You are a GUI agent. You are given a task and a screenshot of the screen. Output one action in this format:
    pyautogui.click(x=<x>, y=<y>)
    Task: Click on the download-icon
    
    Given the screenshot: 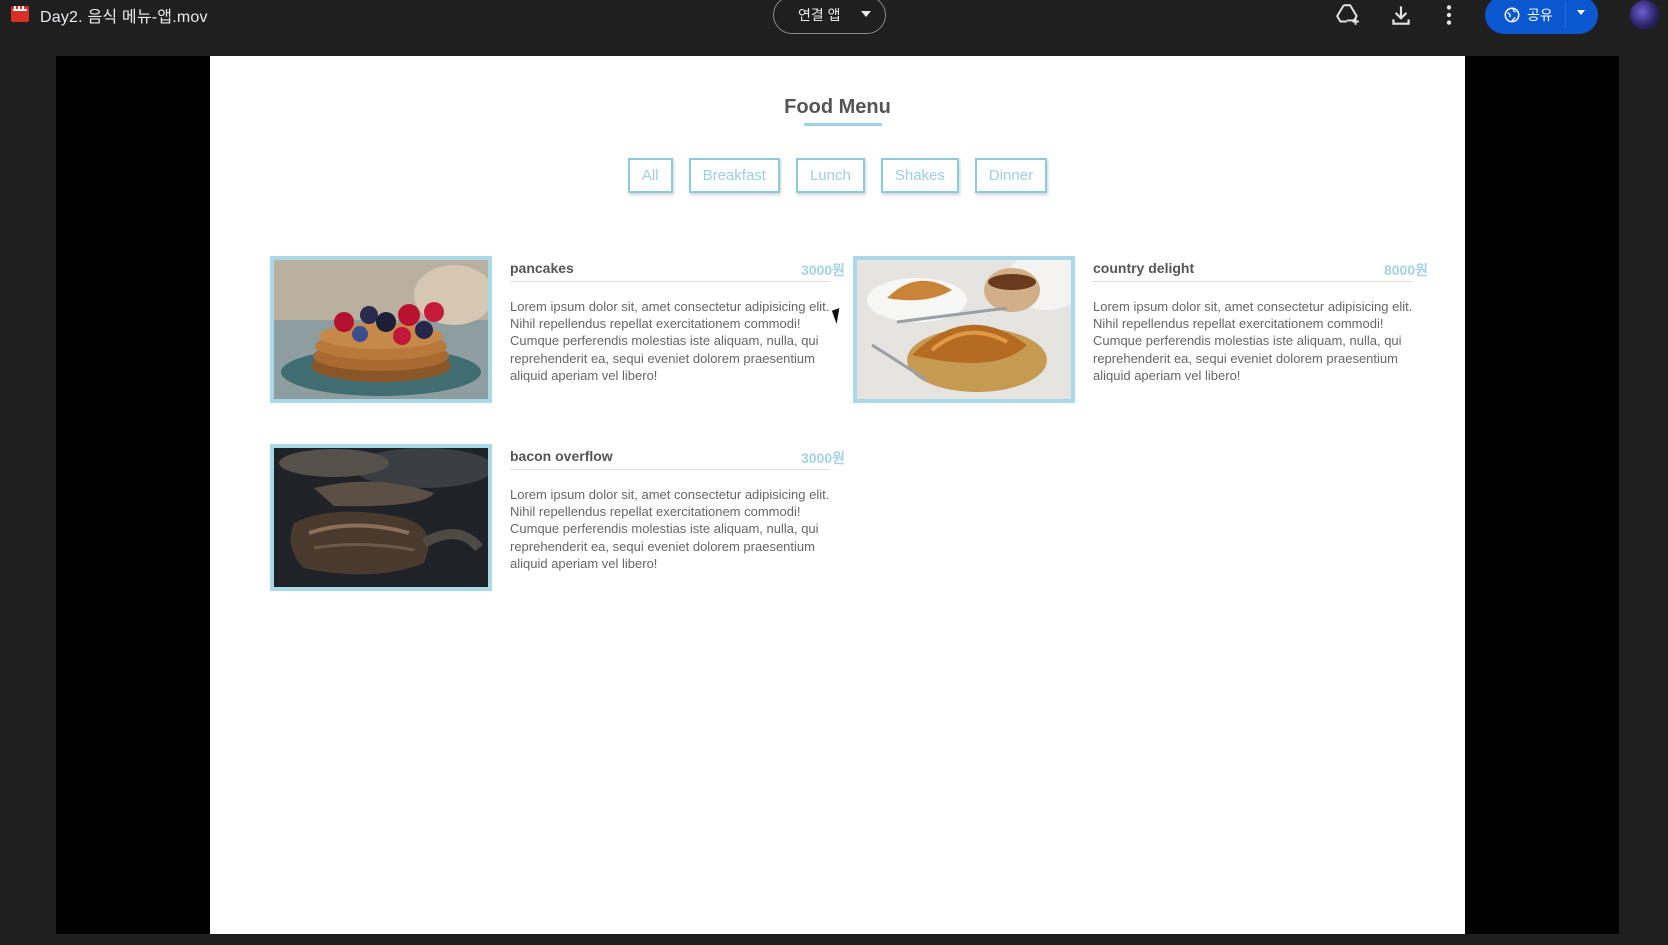 What is the action you would take?
    pyautogui.click(x=1401, y=15)
    